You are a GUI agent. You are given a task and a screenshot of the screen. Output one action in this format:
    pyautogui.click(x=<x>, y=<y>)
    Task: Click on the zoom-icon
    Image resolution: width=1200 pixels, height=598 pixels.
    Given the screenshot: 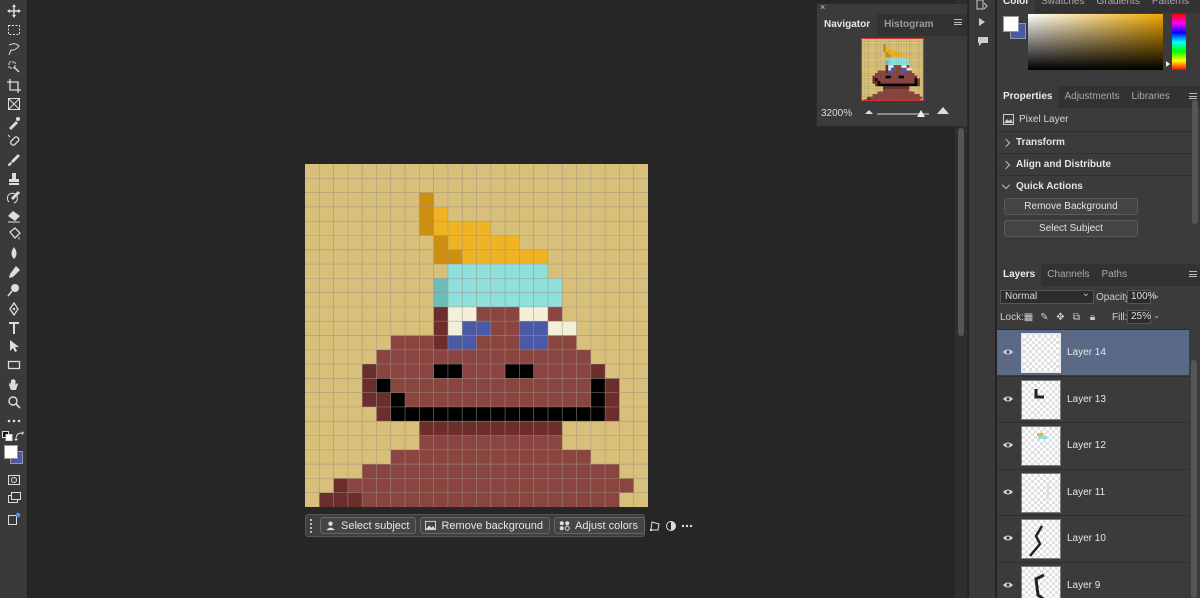 What is the action you would take?
    pyautogui.click(x=14, y=402)
    